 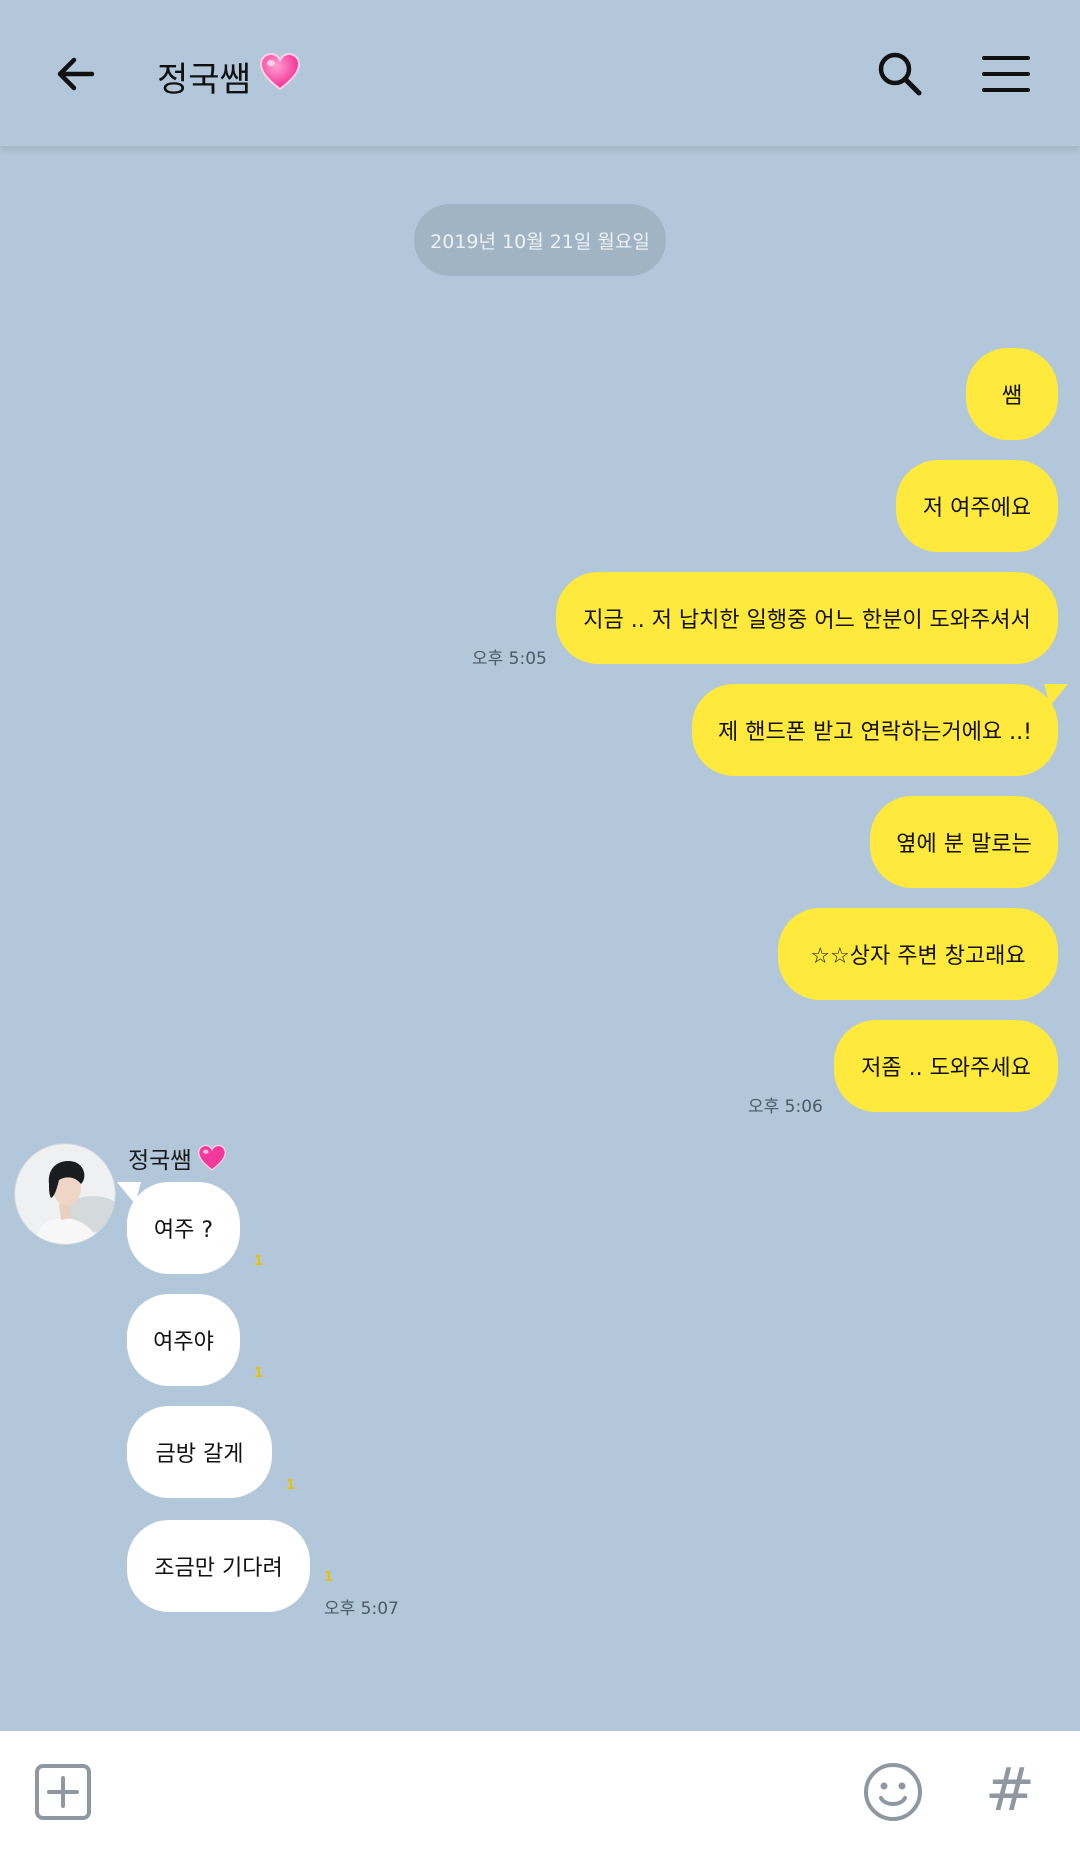 I want to click on attach-button, so click(x=63, y=1792).